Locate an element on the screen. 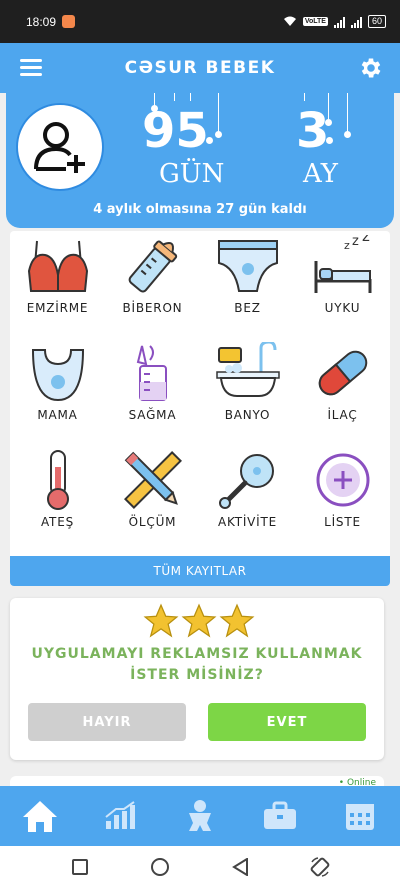 The image size is (400, 888). all-records-button: TÜM KAYITLAR is located at coordinates (200, 571).